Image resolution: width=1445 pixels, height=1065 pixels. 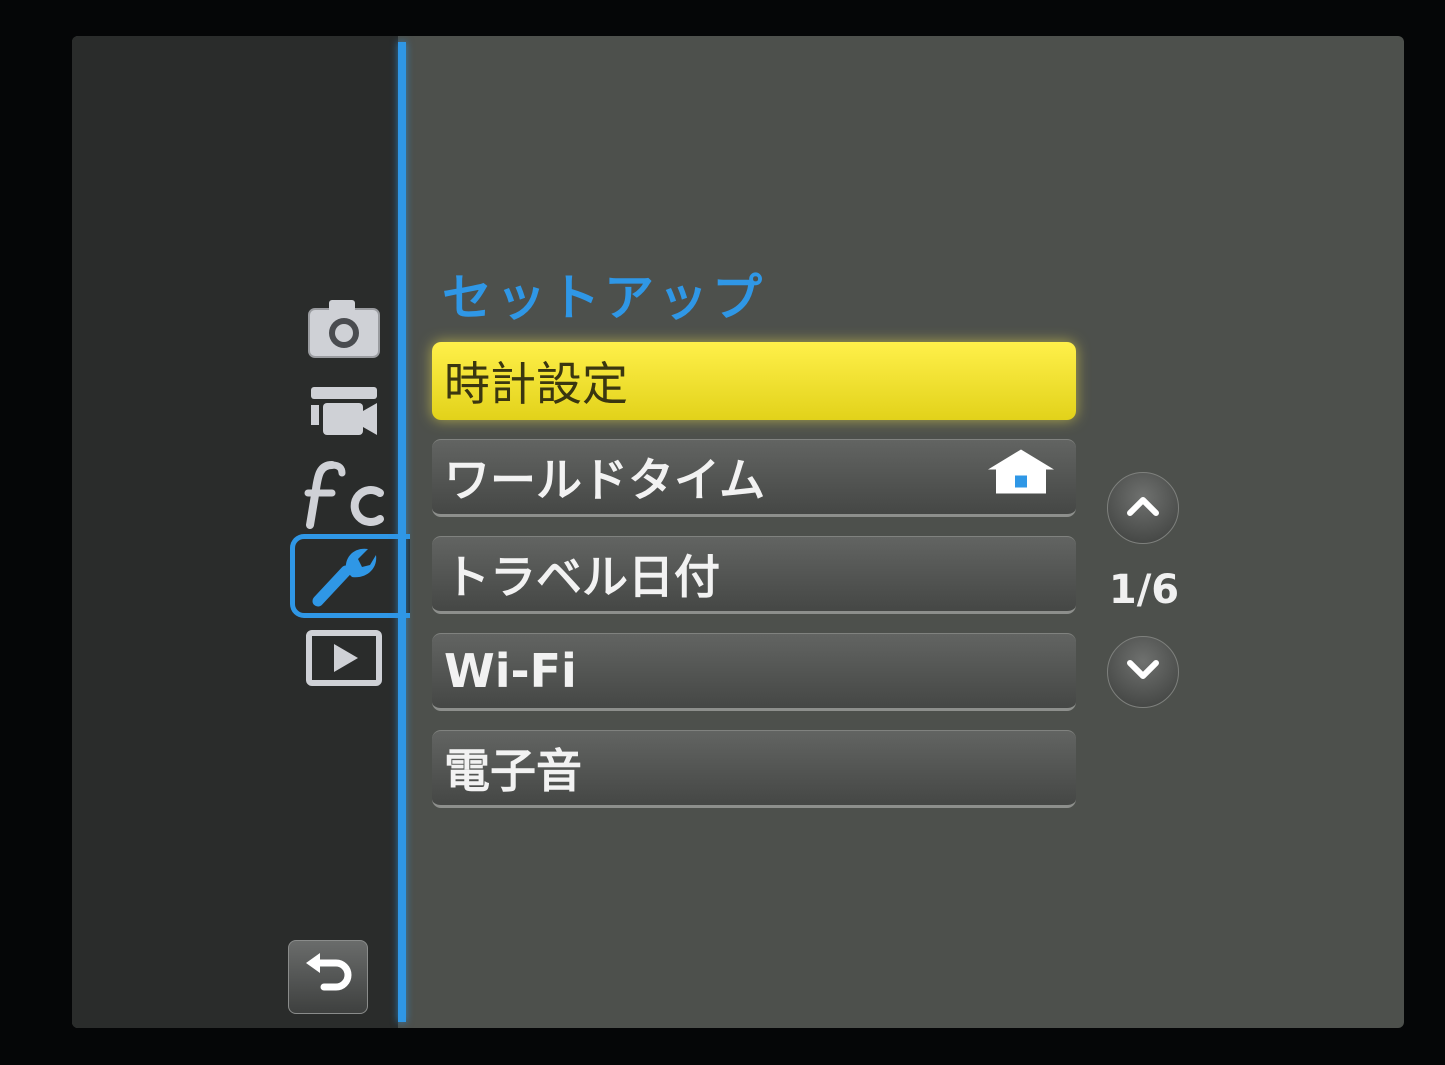 I want to click on page-down-button, so click(x=1143, y=672).